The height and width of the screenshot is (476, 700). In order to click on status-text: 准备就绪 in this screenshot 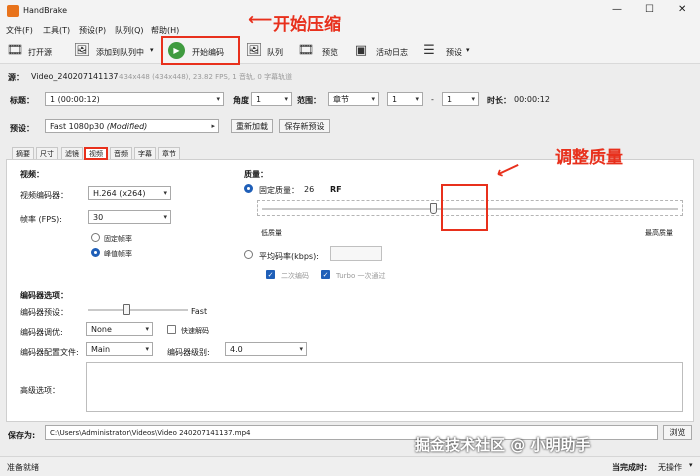, I will do `click(23, 467)`.